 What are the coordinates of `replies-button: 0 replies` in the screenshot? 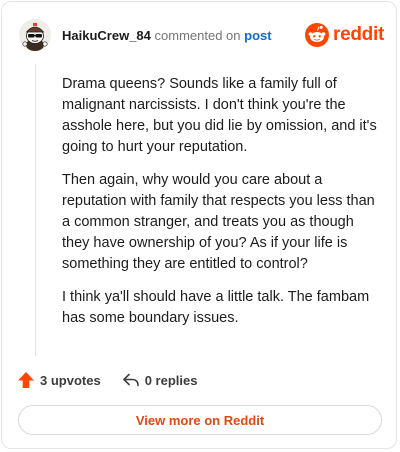 It's located at (159, 380).